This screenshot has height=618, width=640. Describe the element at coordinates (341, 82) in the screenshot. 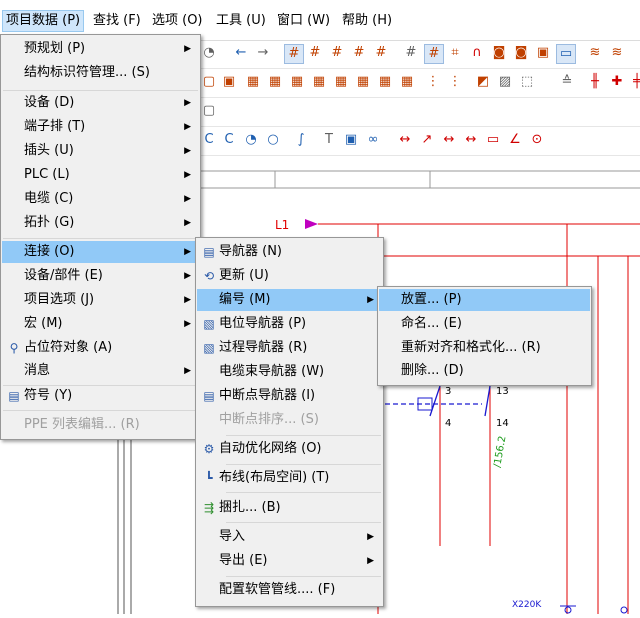

I see `device-5-icon: ▦` at that location.